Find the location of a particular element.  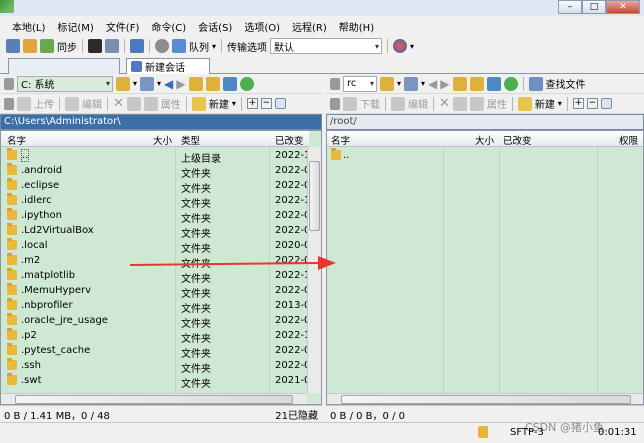

table-row: .. is located at coordinates (485, 156).